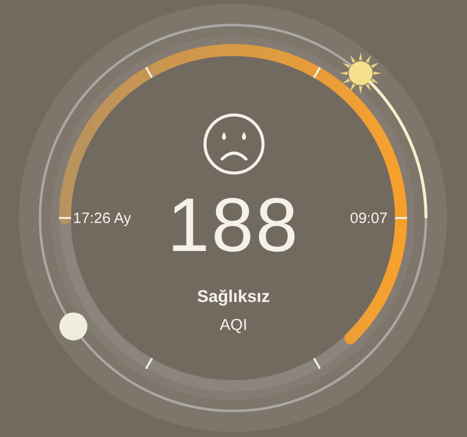 This screenshot has height=437, width=467. I want to click on sad-face-icon, so click(234, 144).